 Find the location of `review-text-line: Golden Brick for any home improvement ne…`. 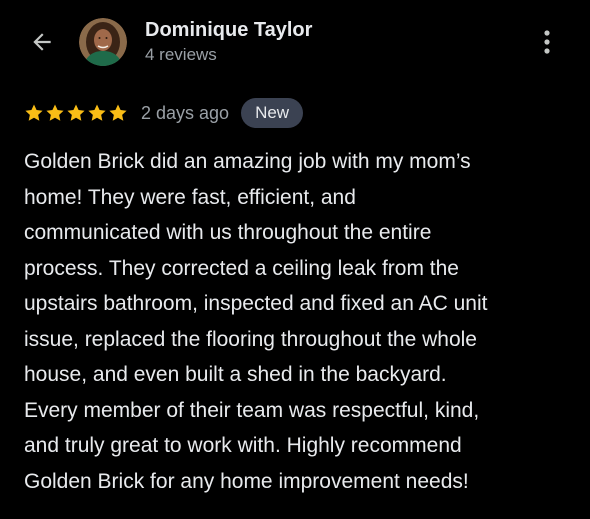

review-text-line: Golden Brick for any home improvement ne… is located at coordinates (246, 481).